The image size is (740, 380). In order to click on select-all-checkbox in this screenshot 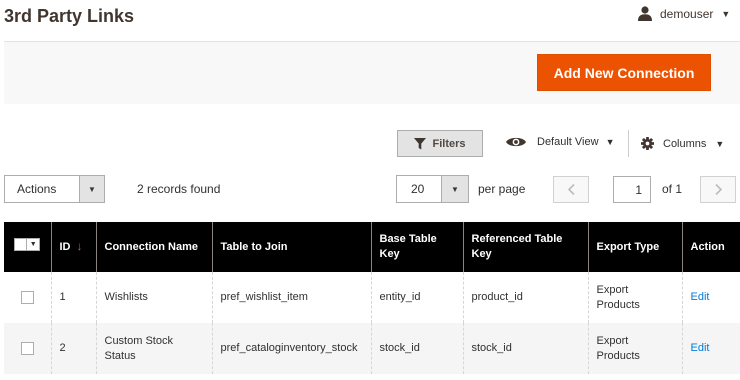, I will do `click(21, 244)`.